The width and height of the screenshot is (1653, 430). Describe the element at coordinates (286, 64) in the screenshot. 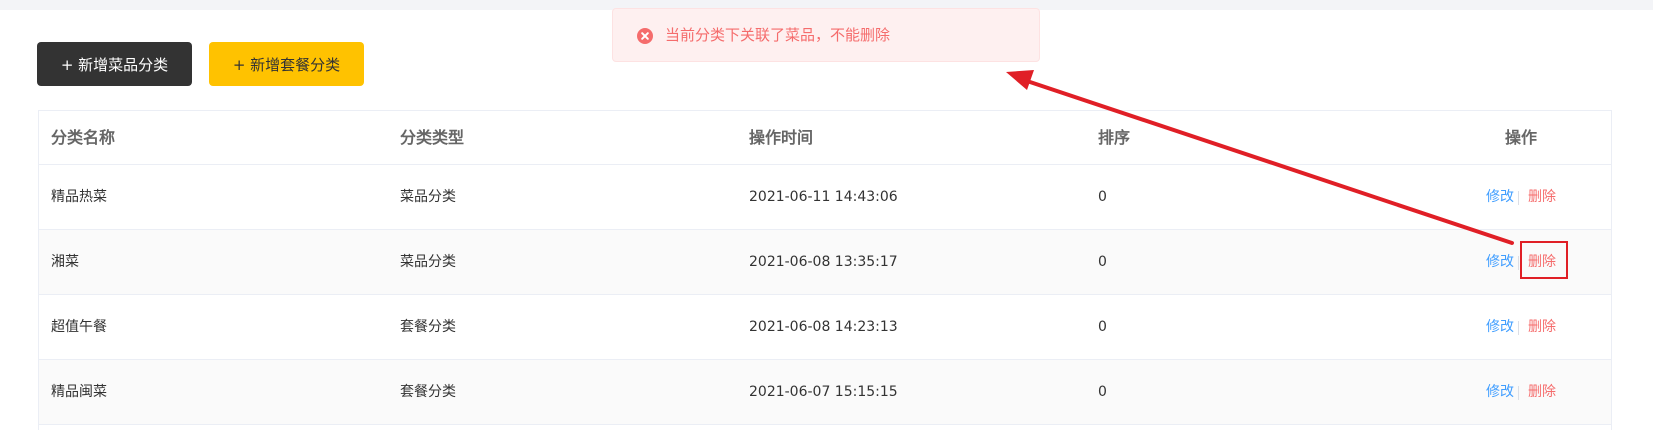

I see `add-set-meal-category-button: + 新增套餐分类` at that location.